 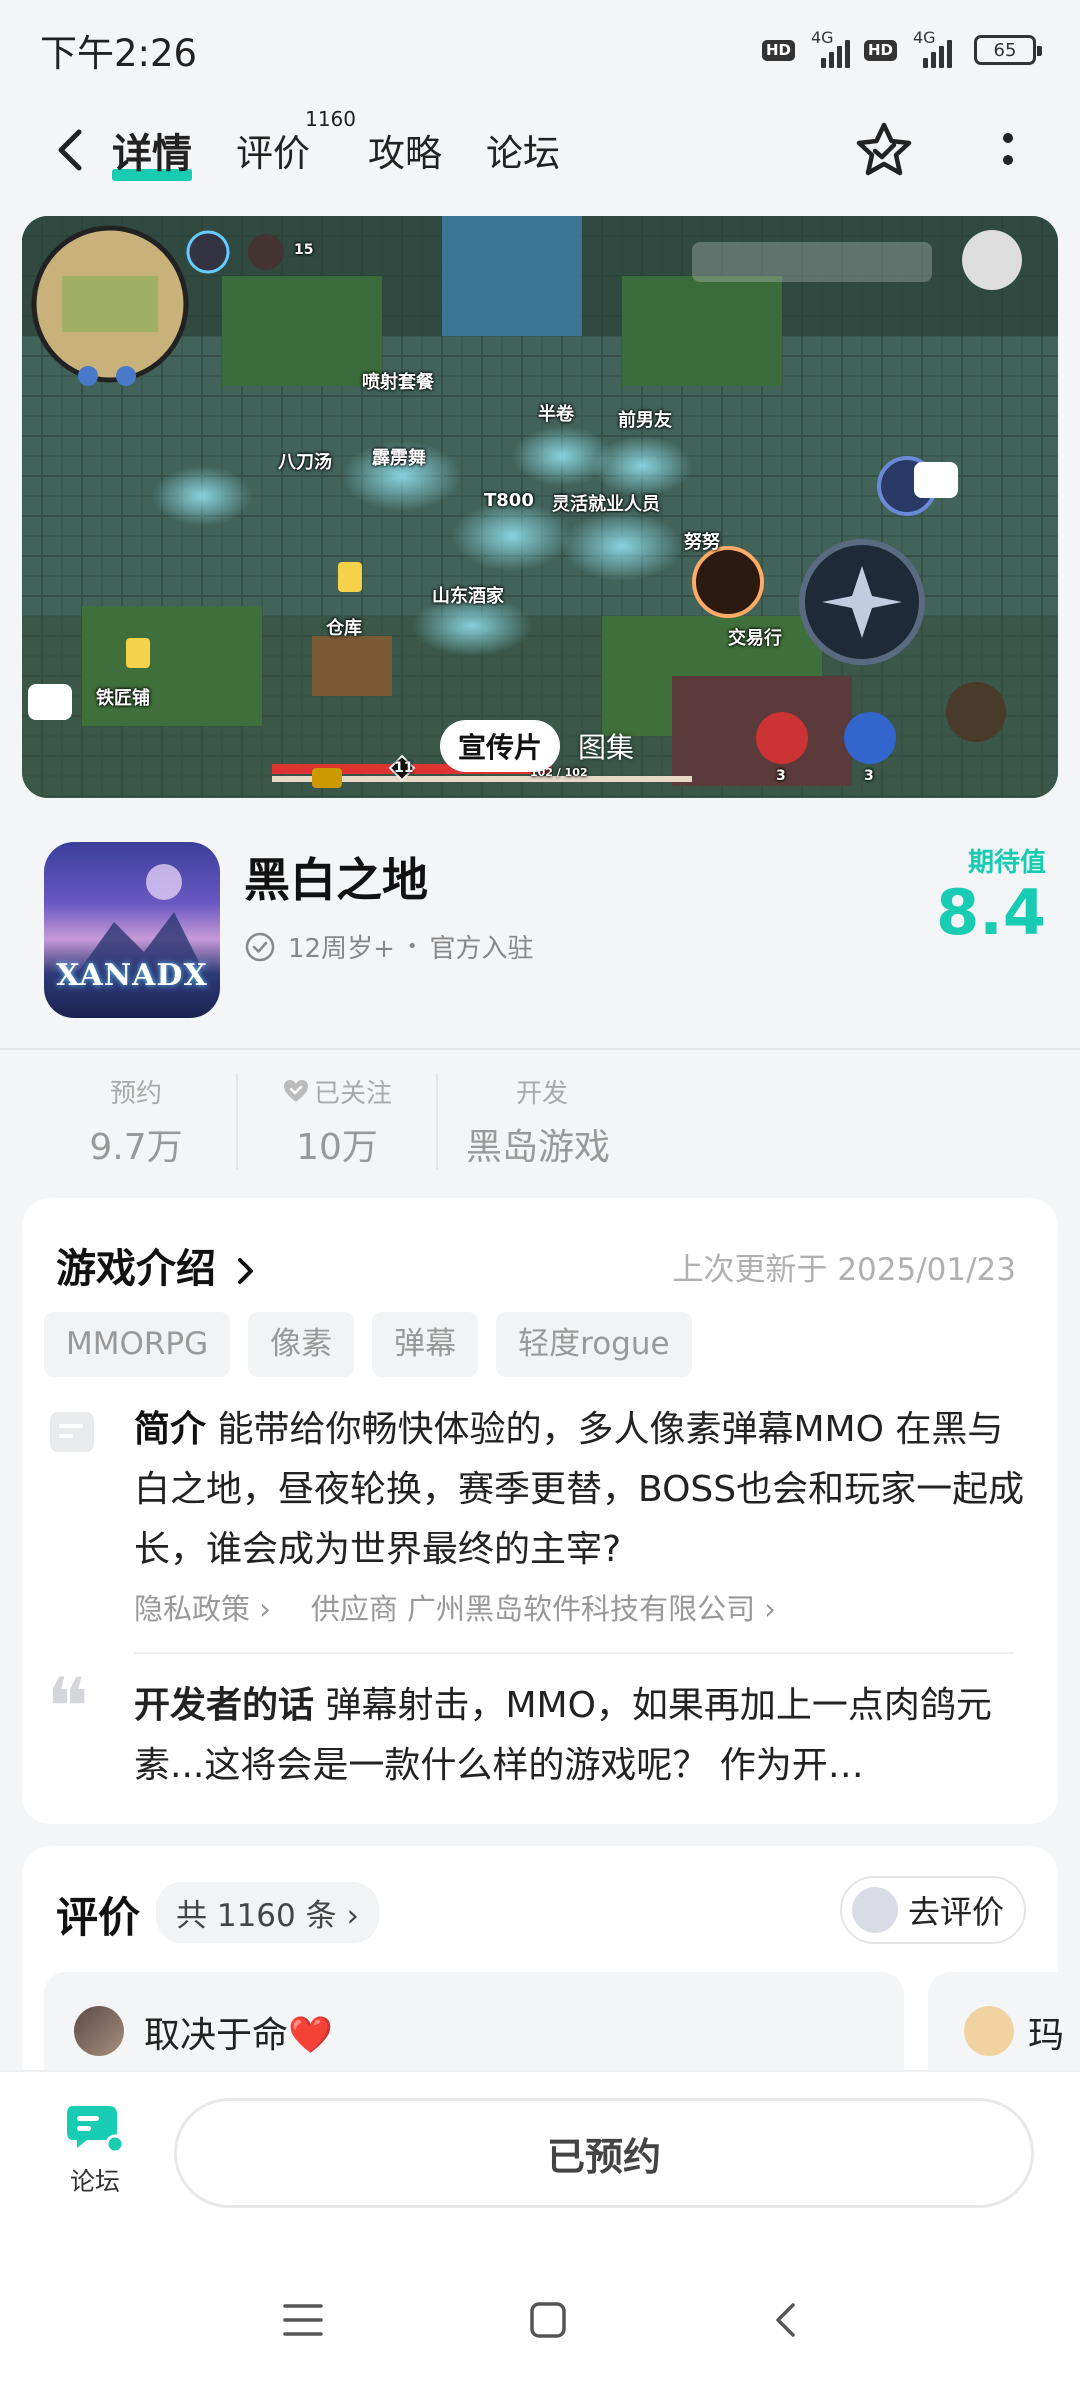 I want to click on tag: 弹幕, so click(x=425, y=1345).